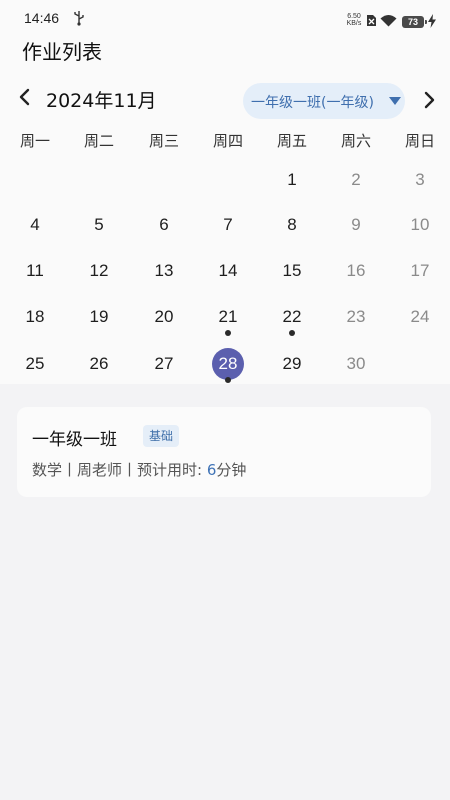 Image resolution: width=450 pixels, height=800 pixels. Describe the element at coordinates (211, 470) in the screenshot. I see `homework-minutes: 6` at that location.